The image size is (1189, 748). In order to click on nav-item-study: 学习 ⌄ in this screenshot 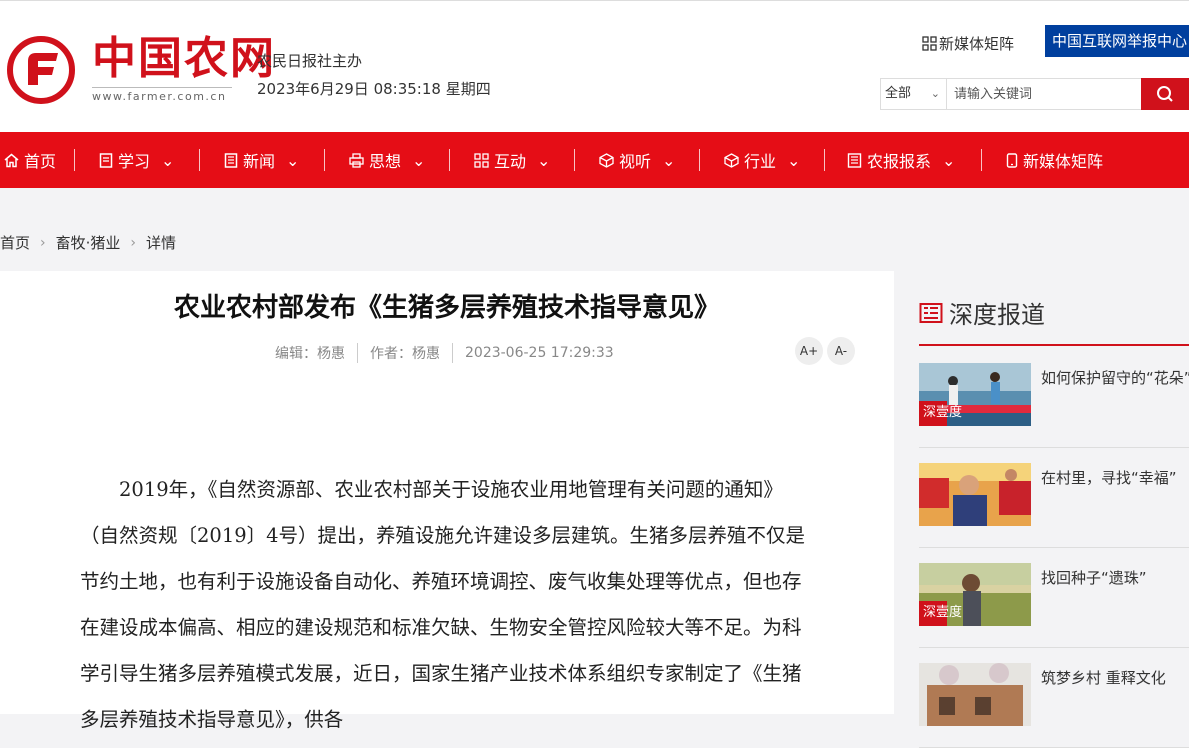, I will do `click(137, 160)`.